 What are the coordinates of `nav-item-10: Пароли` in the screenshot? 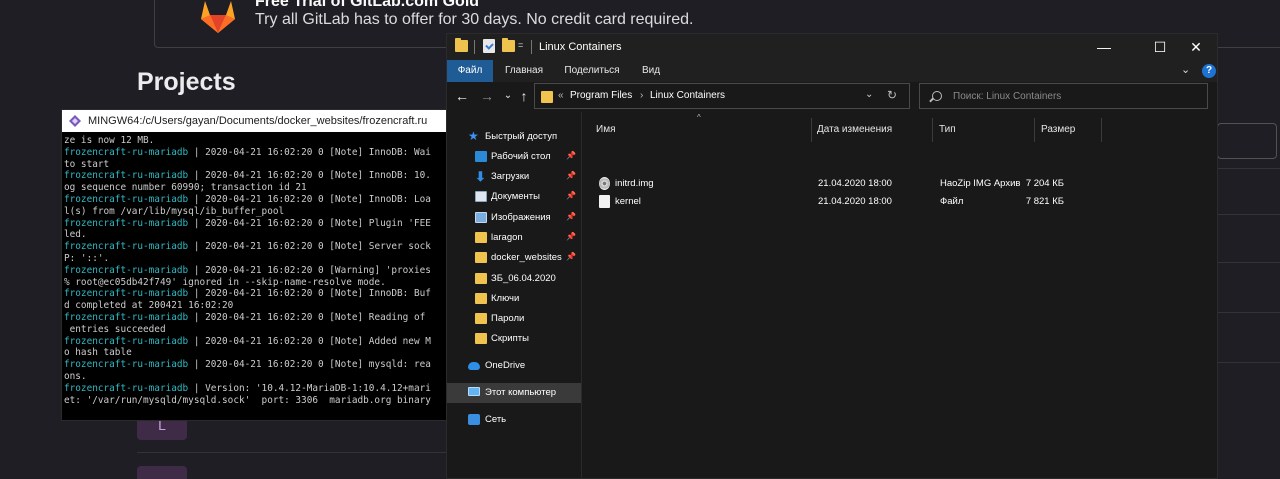 It's located at (514, 319).